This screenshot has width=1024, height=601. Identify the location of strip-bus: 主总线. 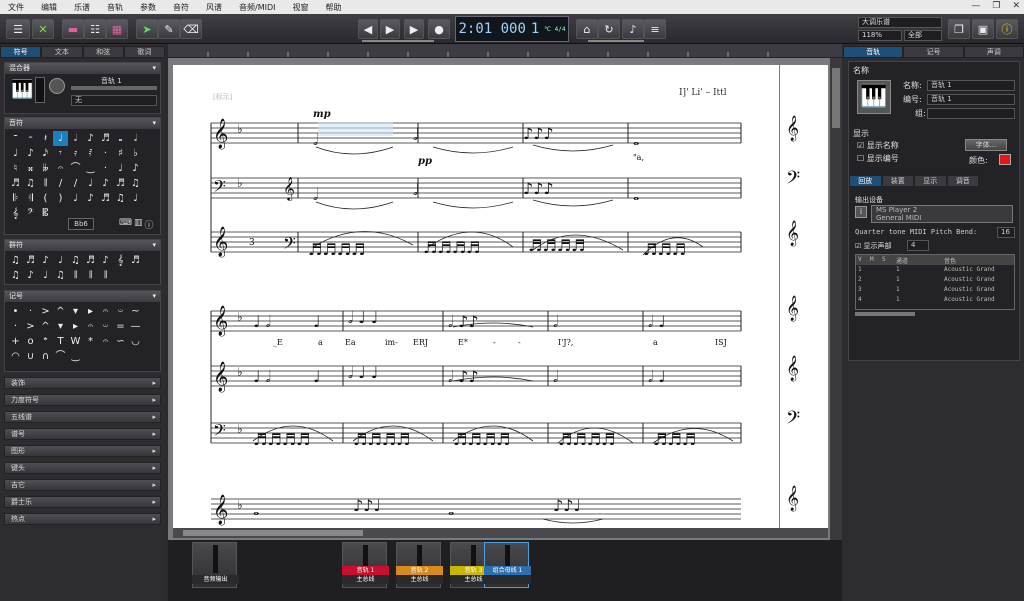
(419, 579).